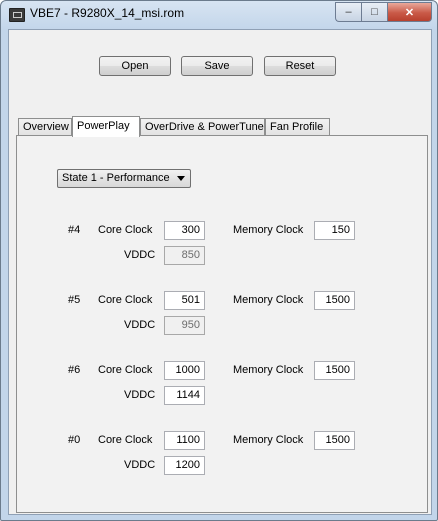 The image size is (438, 521). What do you see at coordinates (107, 13) in the screenshot?
I see `window-title: VBE7 - R9280X_14_msi.rom` at bounding box center [107, 13].